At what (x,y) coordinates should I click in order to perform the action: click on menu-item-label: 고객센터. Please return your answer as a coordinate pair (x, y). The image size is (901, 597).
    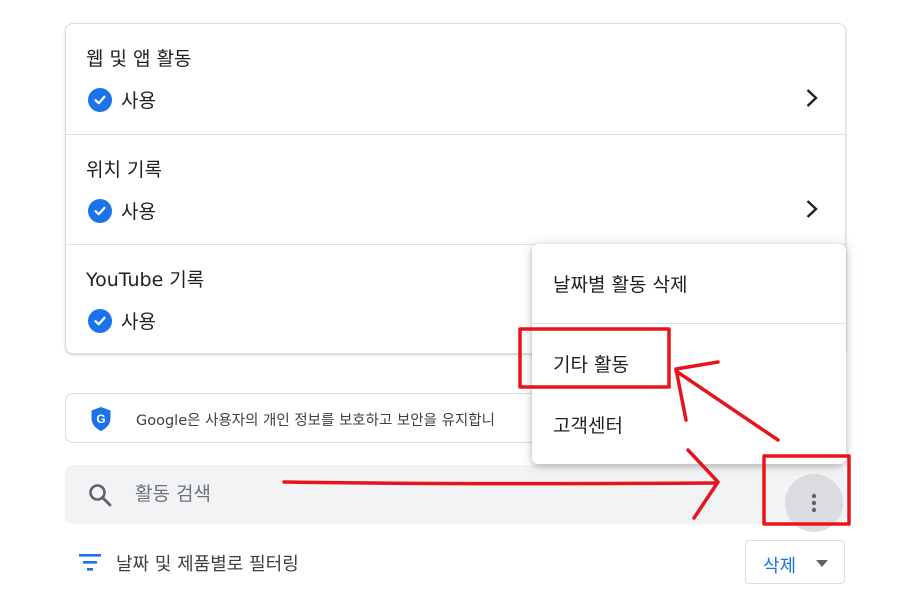
    Looking at the image, I should click on (588, 426).